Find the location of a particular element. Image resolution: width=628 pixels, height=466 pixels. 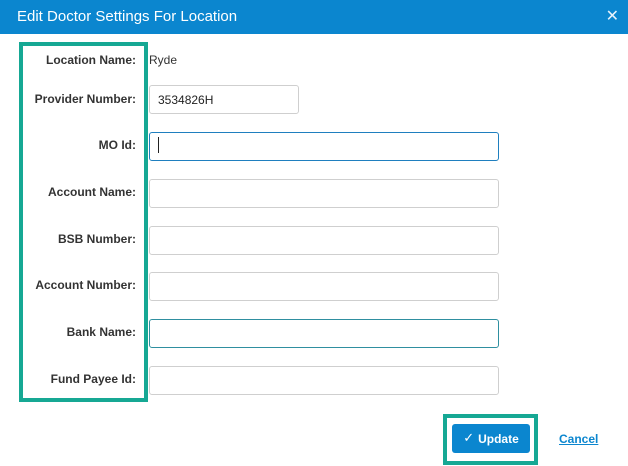

update-button: ✓ Update is located at coordinates (491, 438).